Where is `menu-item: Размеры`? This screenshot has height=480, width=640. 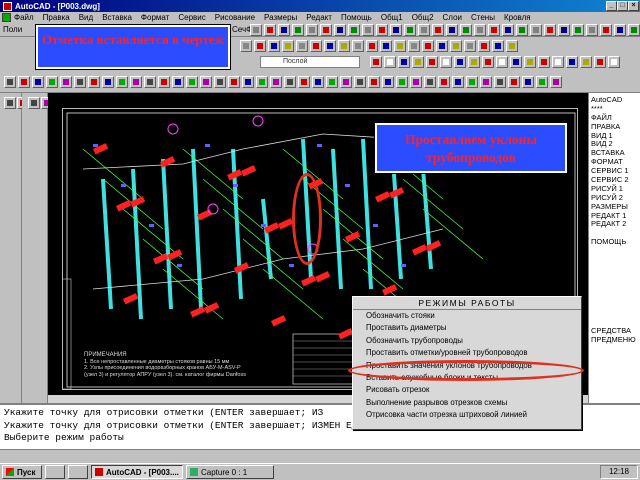
menu-item: Размеры is located at coordinates (280, 17).